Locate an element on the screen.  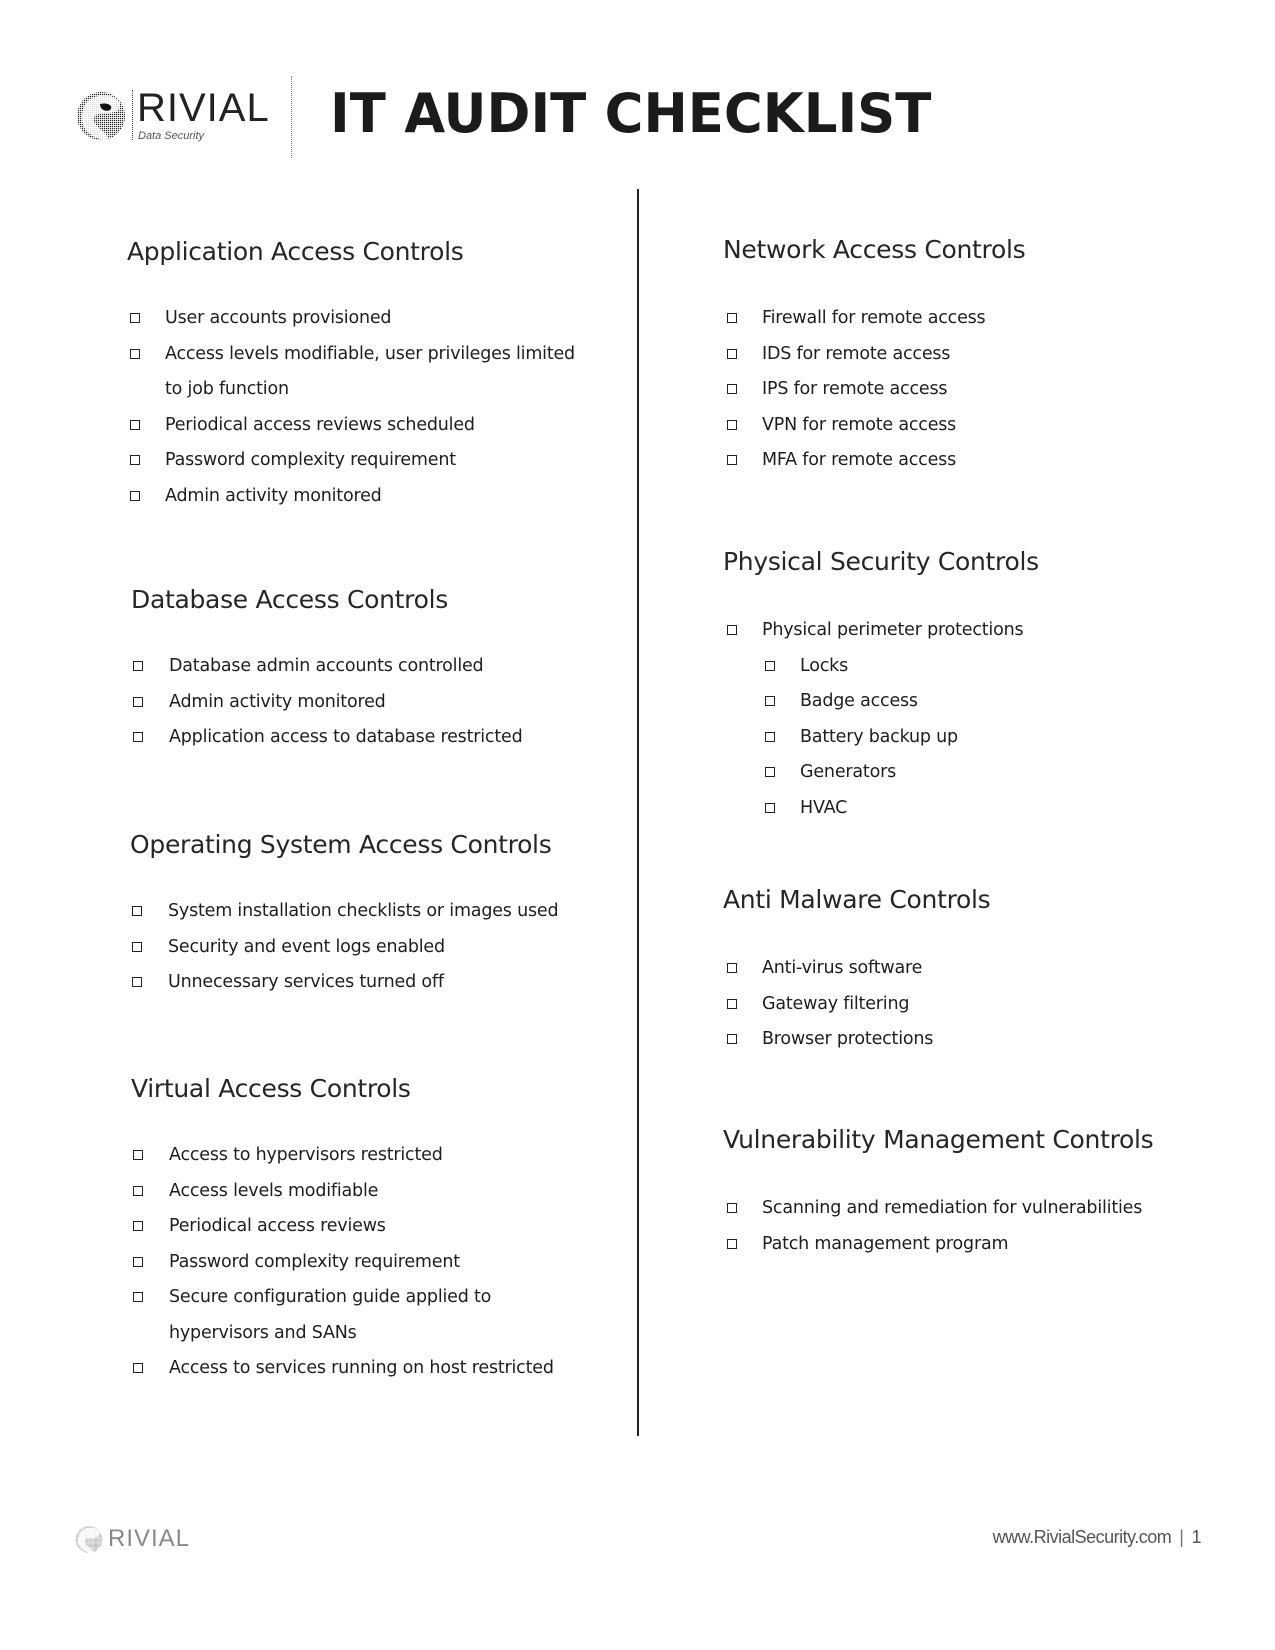
checklist-item: Security and event logs enabled is located at coordinates (370, 948).